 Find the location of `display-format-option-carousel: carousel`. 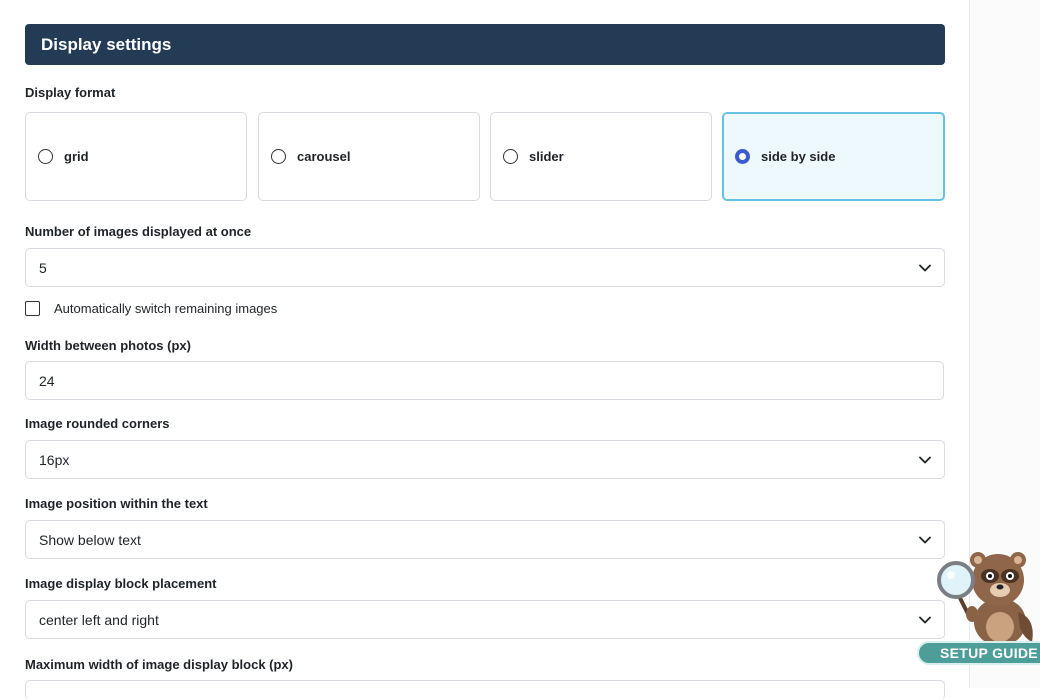

display-format-option-carousel: carousel is located at coordinates (369, 156).